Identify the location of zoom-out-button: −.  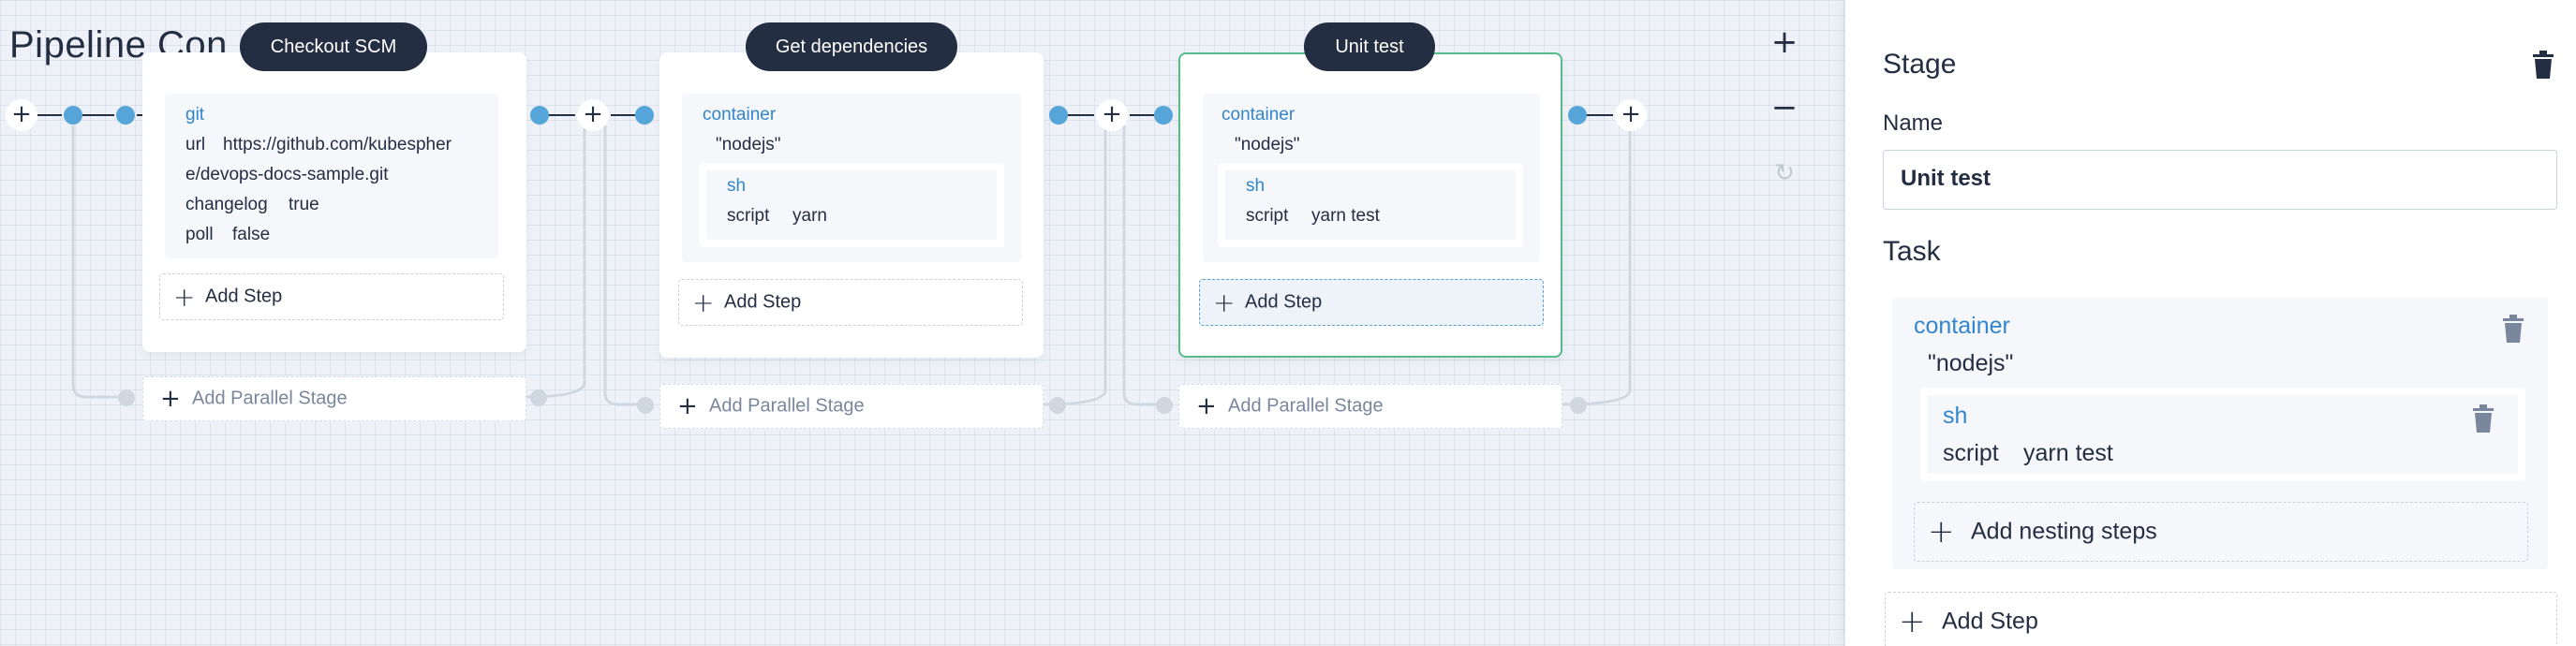
(1784, 108).